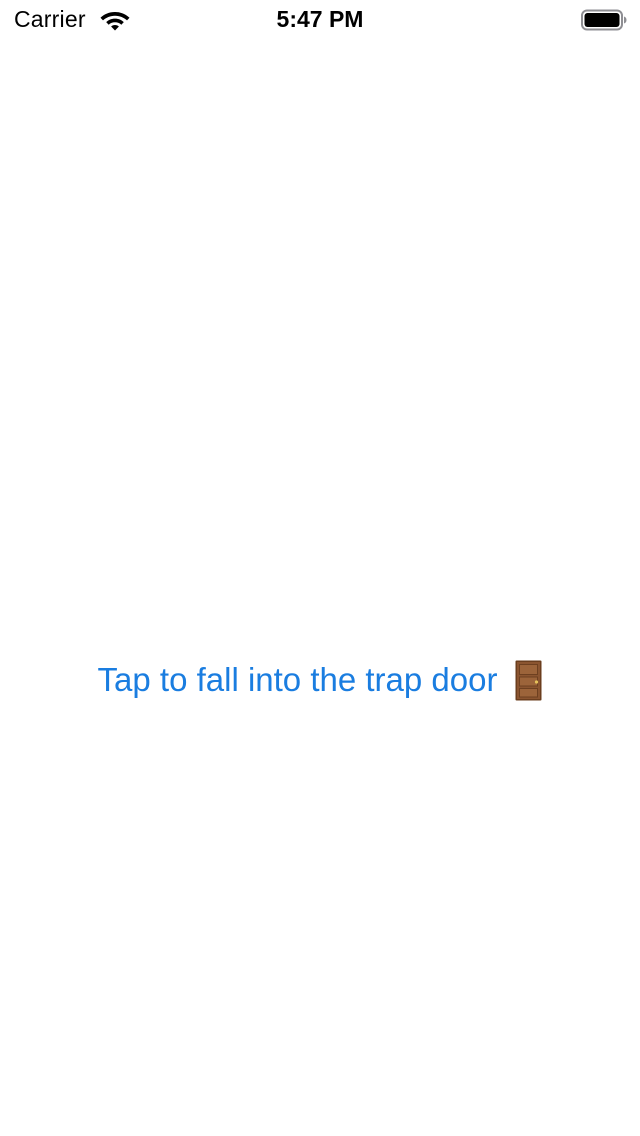 This screenshot has height=1136, width=640. I want to click on trap-door-button: Tap to fall into the trap door, so click(320, 680).